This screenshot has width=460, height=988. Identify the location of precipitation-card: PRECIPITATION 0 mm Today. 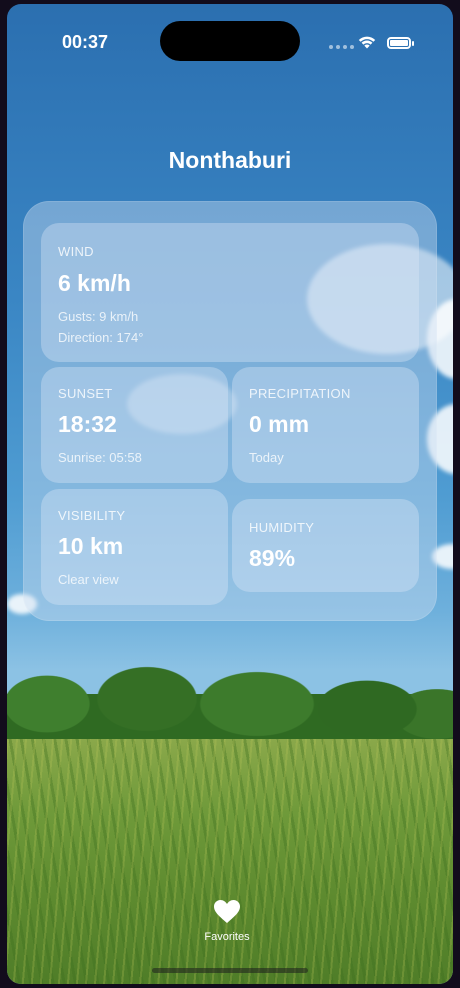
(325, 425).